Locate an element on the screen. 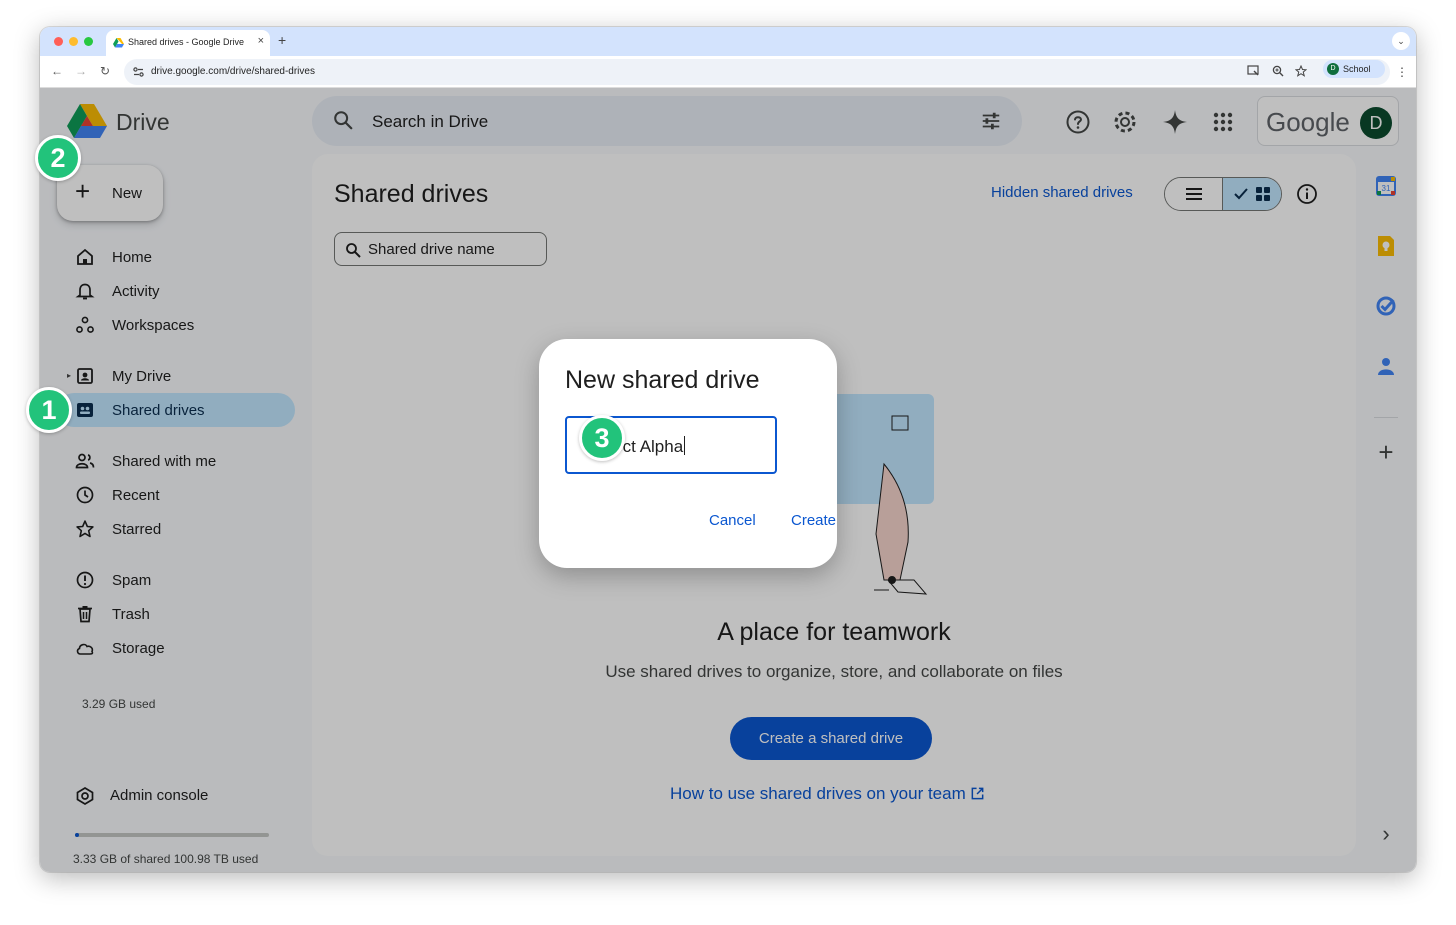 This screenshot has width=1456, height=925. profile-avatar: D is located at coordinates (1333, 69).